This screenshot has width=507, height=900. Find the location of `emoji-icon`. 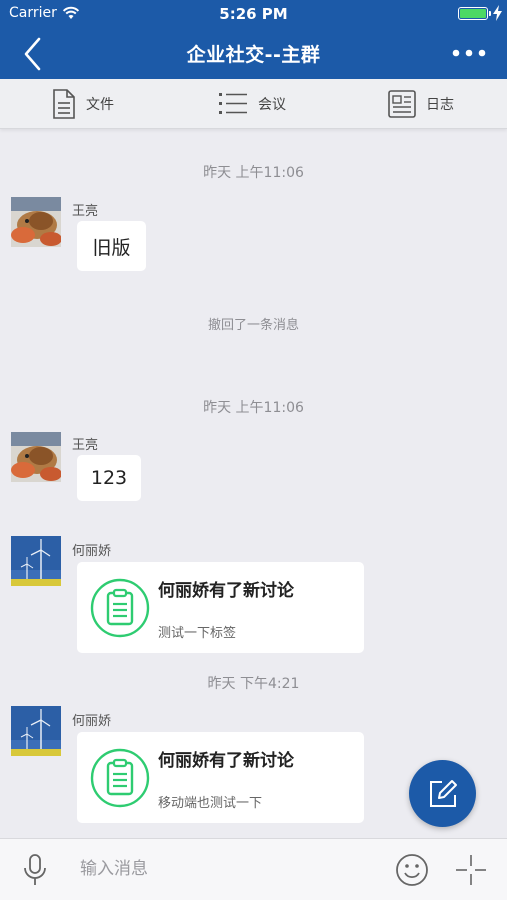

emoji-icon is located at coordinates (412, 870).